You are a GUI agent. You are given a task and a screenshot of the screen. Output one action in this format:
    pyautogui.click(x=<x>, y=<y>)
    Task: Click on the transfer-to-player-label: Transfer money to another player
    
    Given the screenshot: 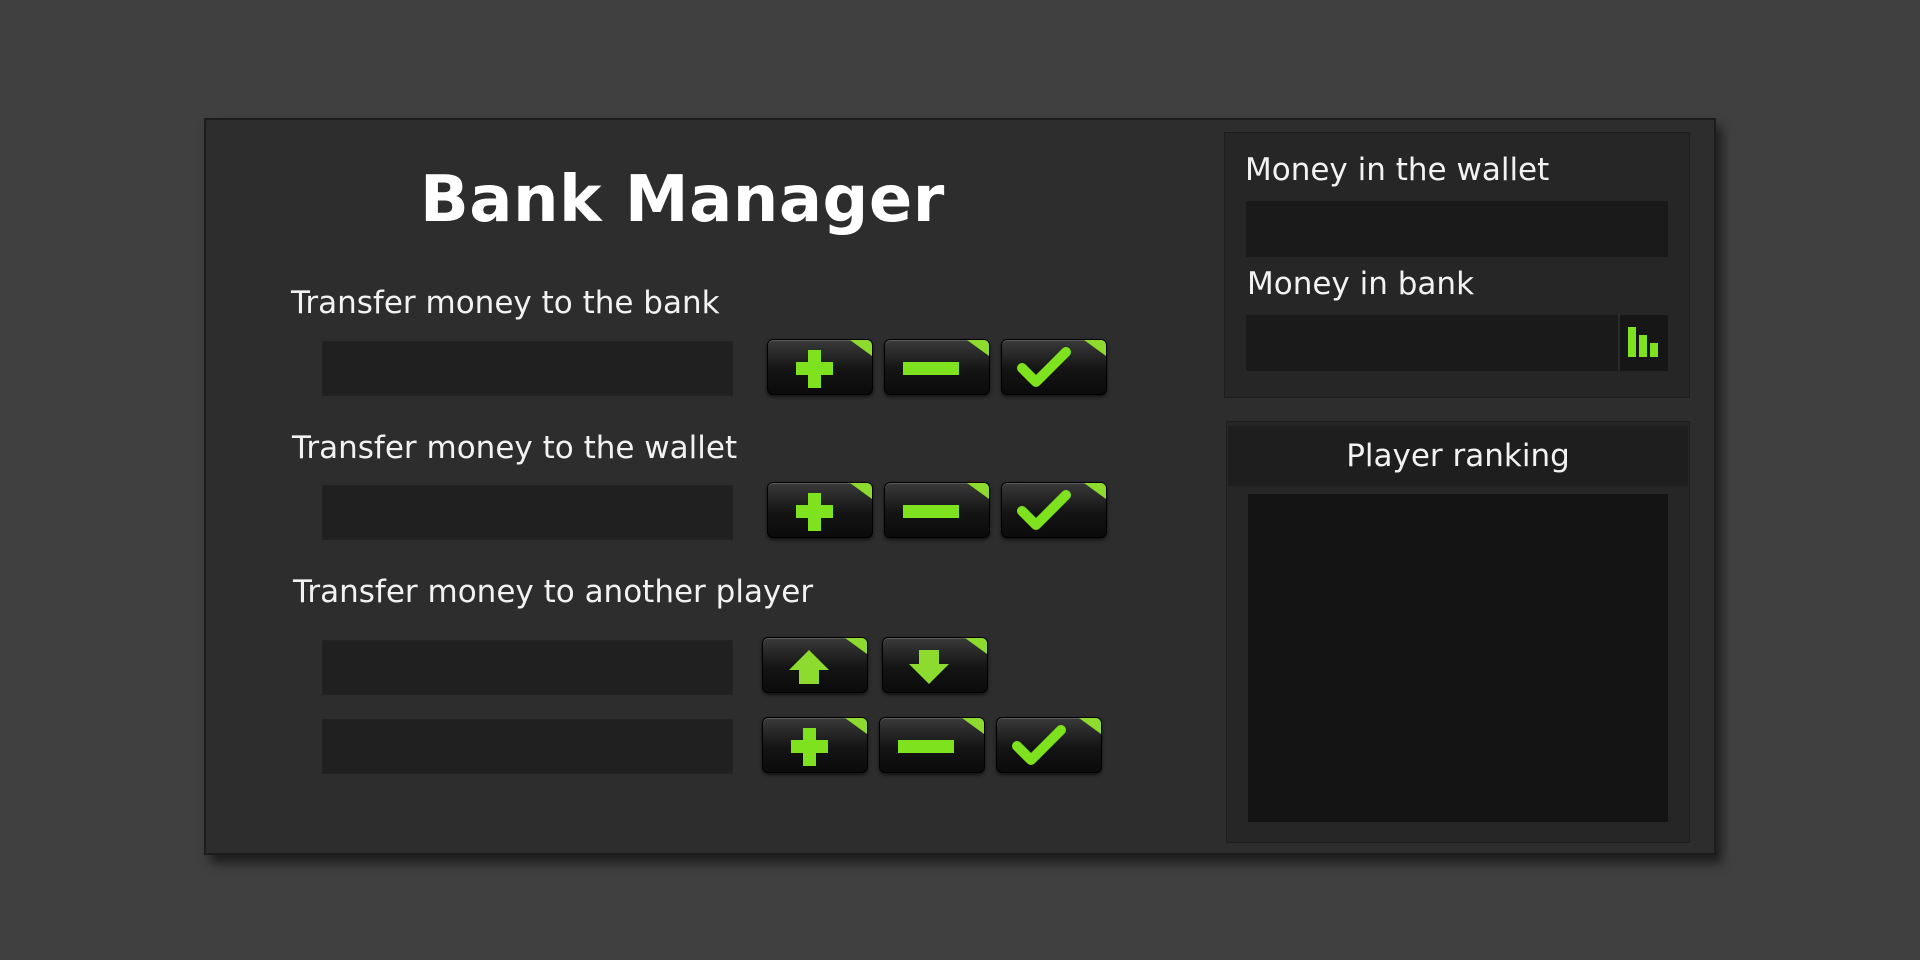 What is the action you would take?
    pyautogui.click(x=553, y=592)
    